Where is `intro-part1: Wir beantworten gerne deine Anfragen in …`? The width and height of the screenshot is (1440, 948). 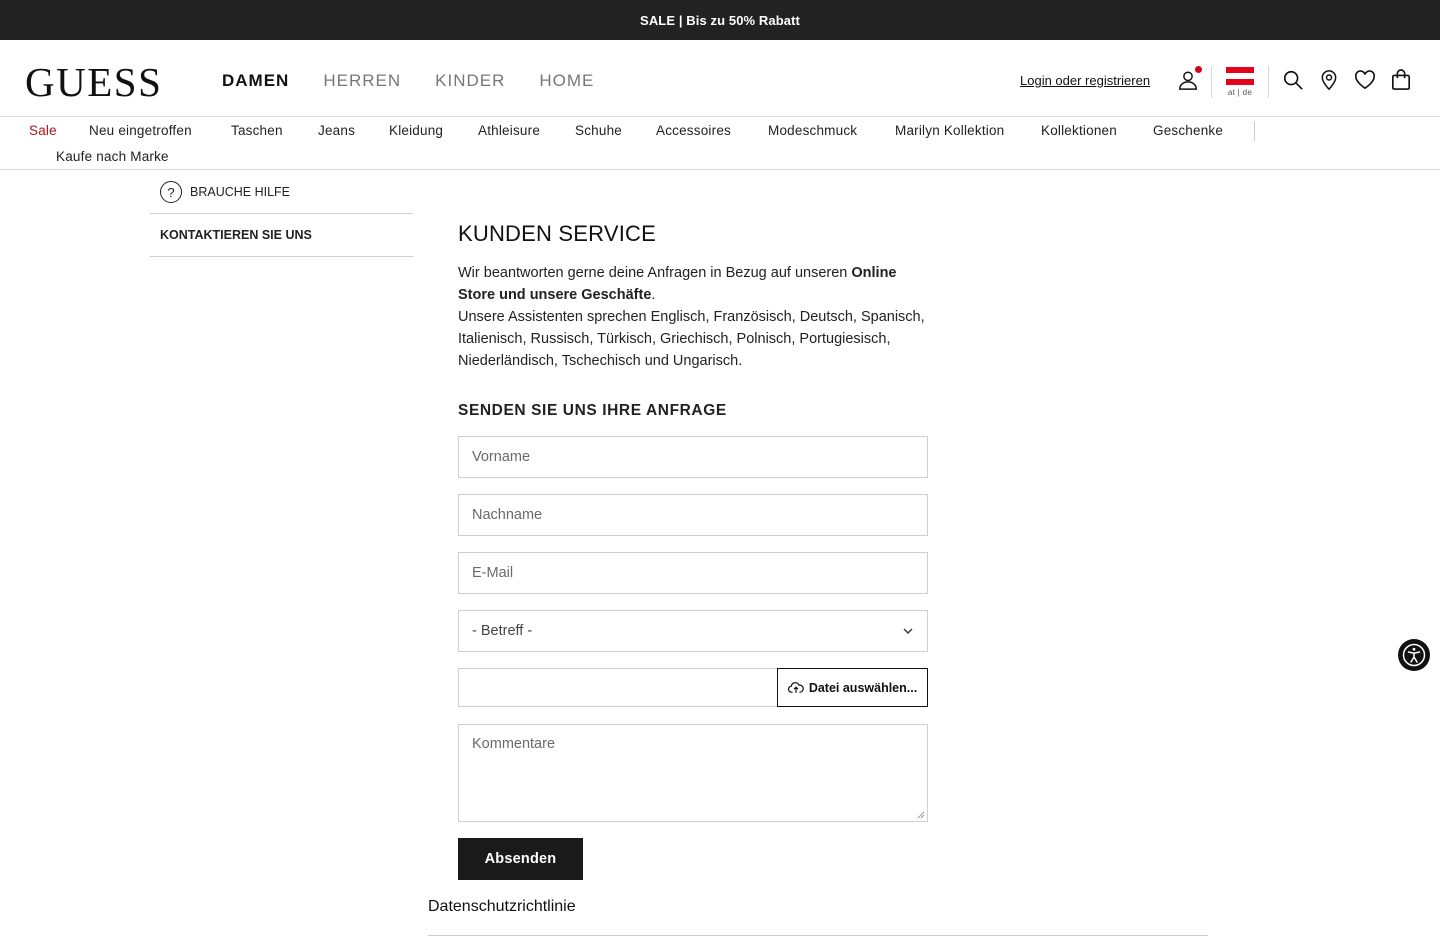 intro-part1: Wir beantworten gerne deine Anfragen in … is located at coordinates (655, 273).